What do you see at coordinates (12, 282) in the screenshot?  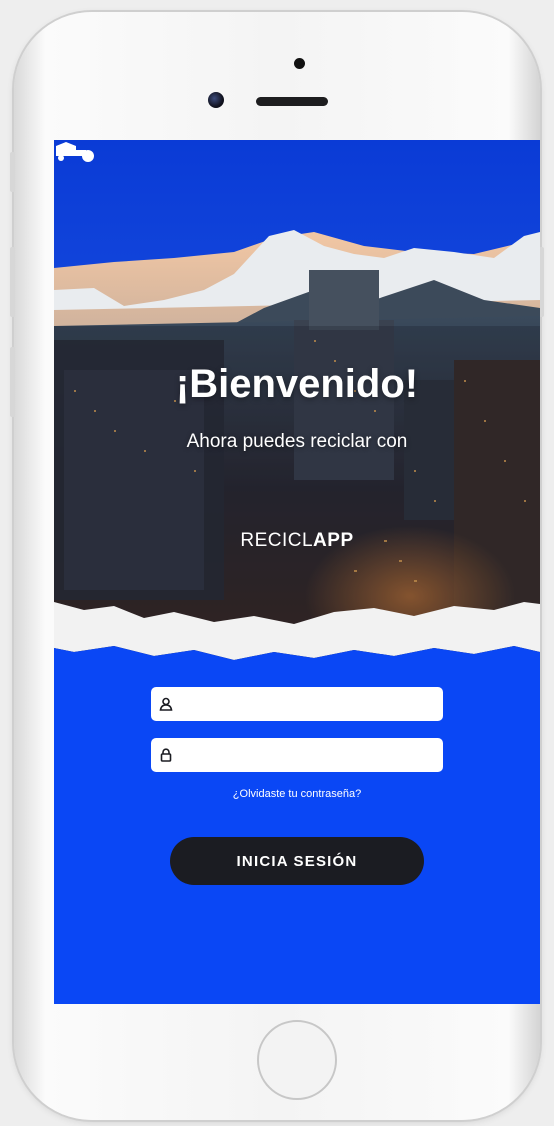 I see `volume-up-button` at bounding box center [12, 282].